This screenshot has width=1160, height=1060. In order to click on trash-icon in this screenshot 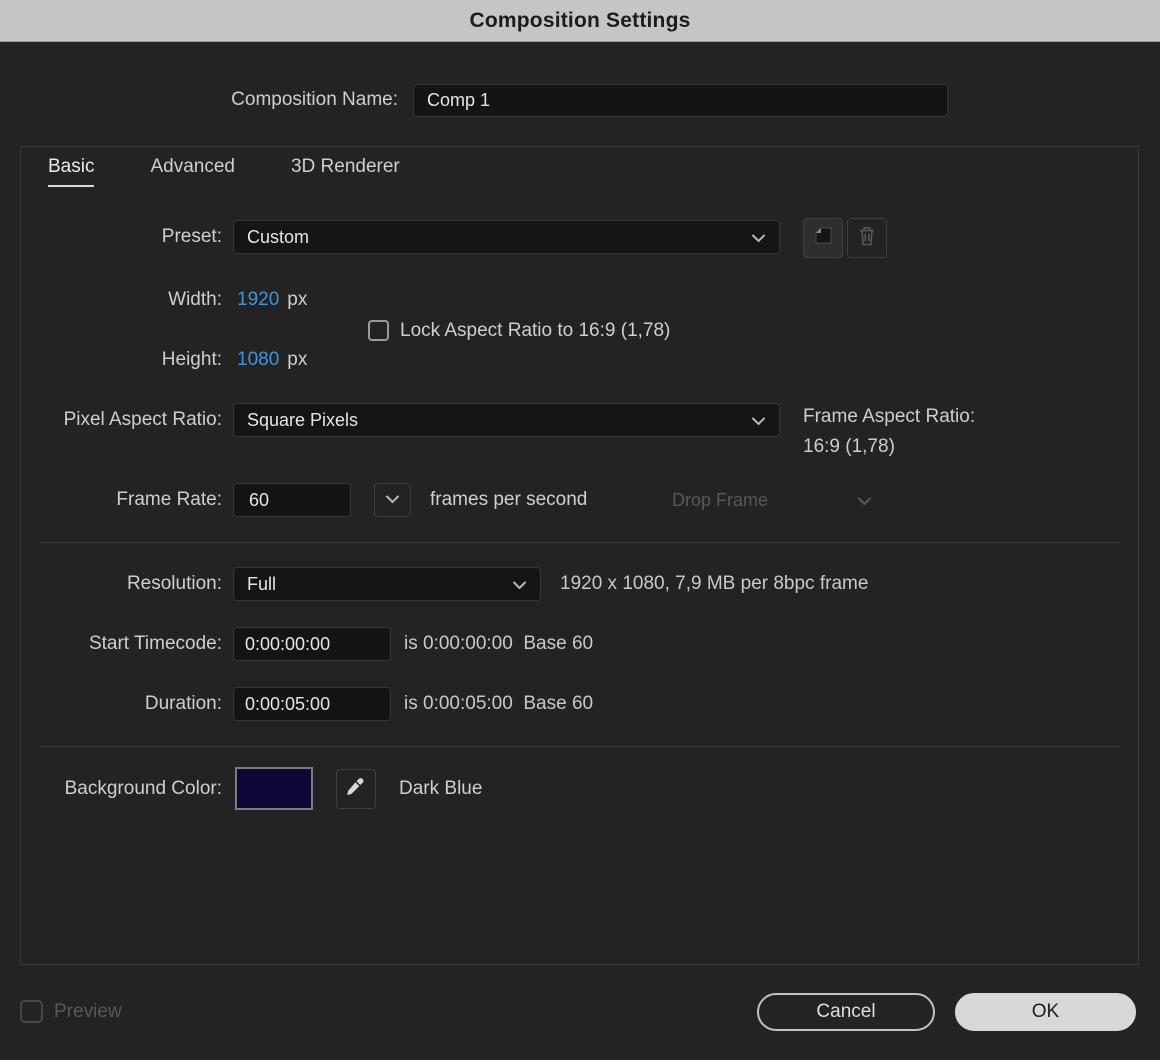, I will do `click(867, 238)`.